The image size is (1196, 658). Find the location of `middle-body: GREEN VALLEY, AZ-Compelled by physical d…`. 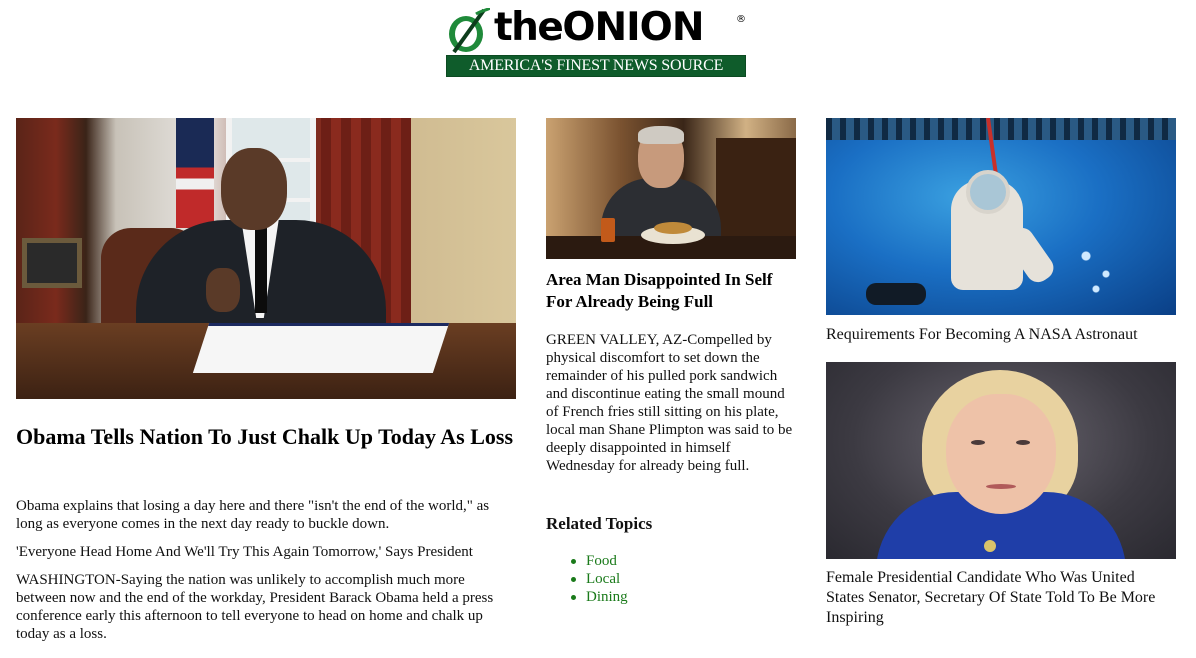

middle-body: GREEN VALLEY, AZ-Compelled by physical d… is located at coordinates (669, 403).